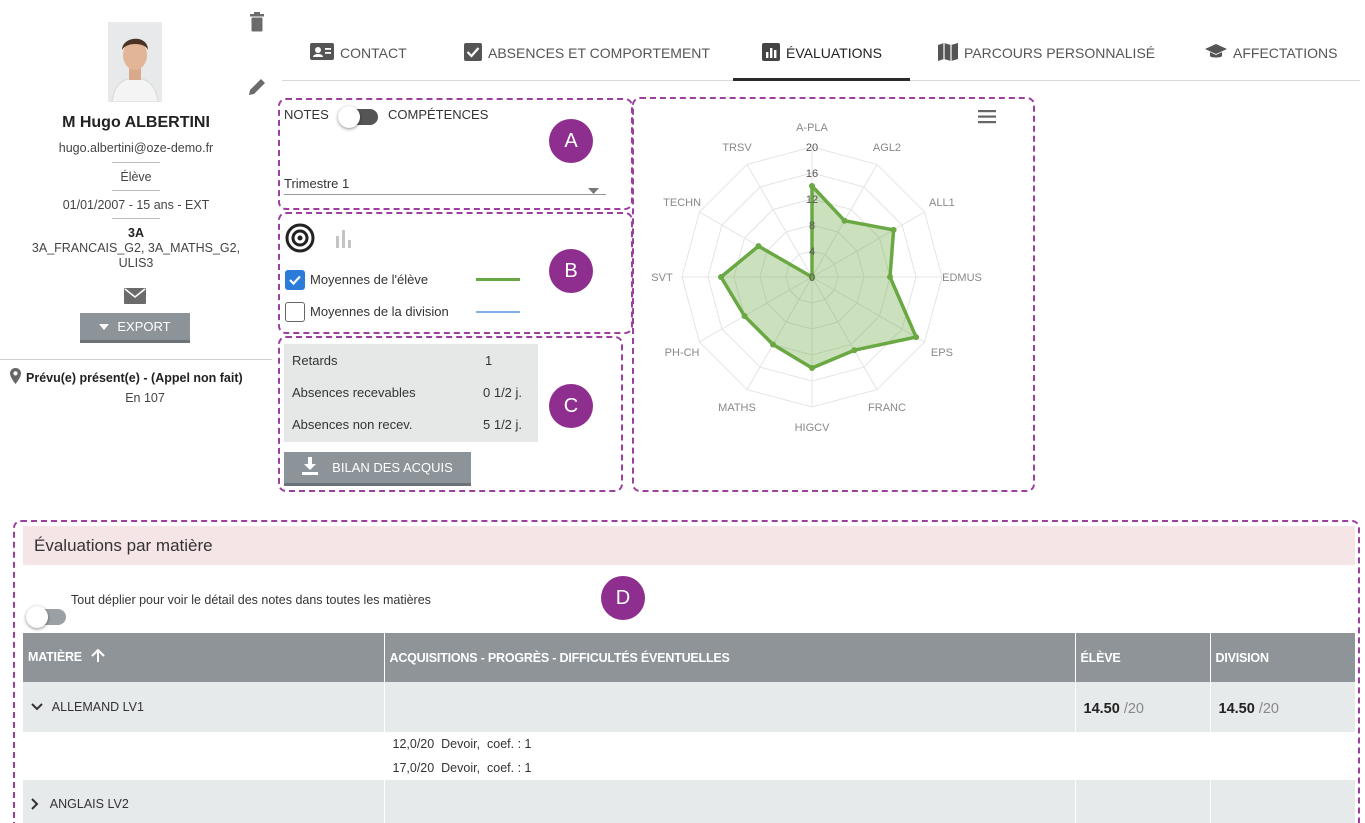  Describe the element at coordinates (295, 280) in the screenshot. I see `student-avg-checkbox` at that location.